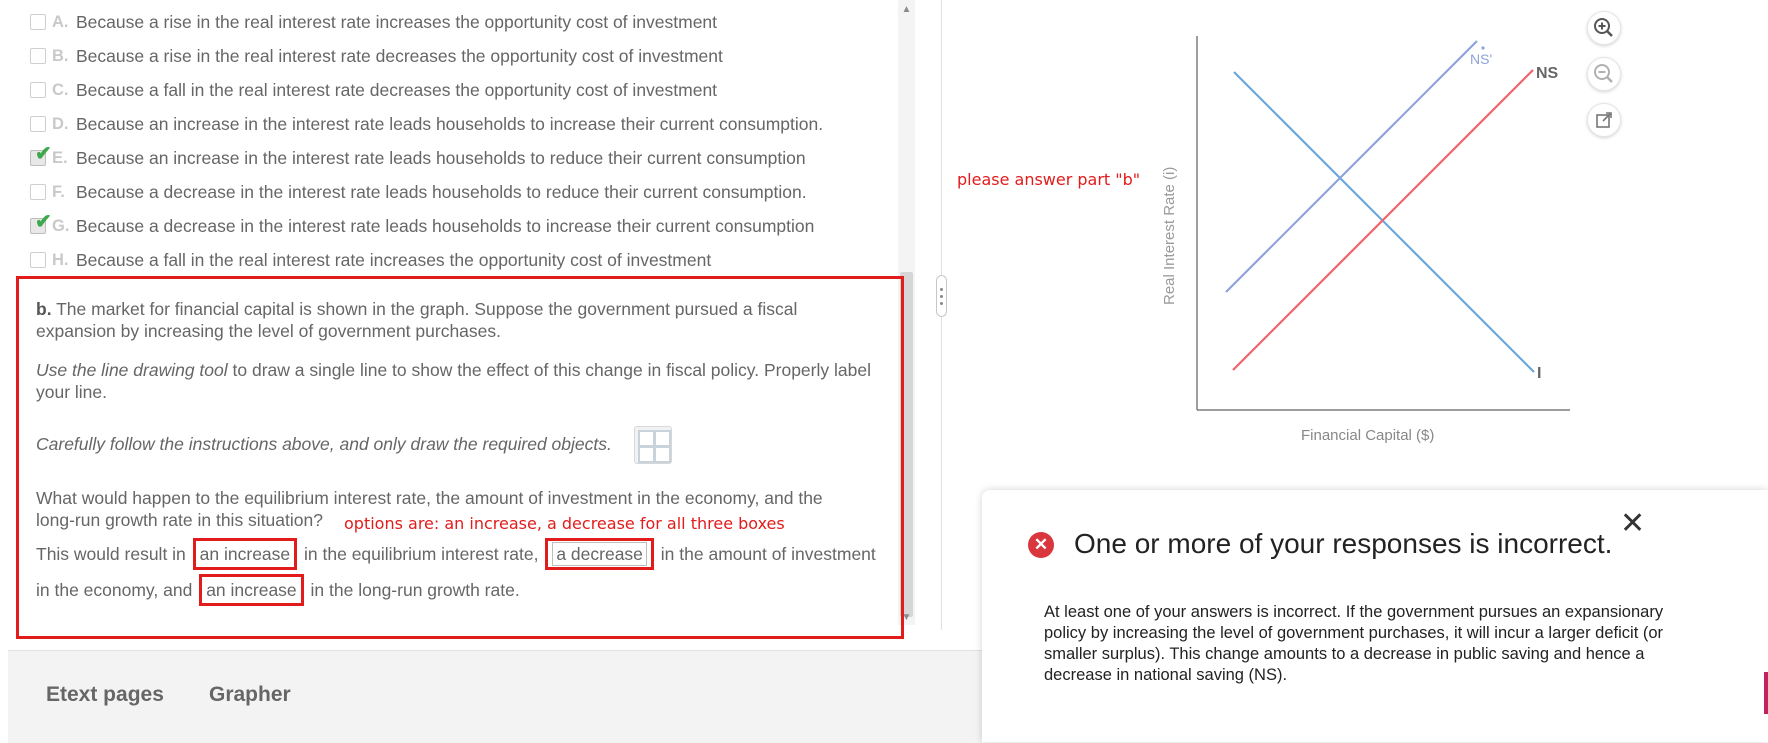  I want to click on answer-dropdown-3: an increase, so click(251, 590).